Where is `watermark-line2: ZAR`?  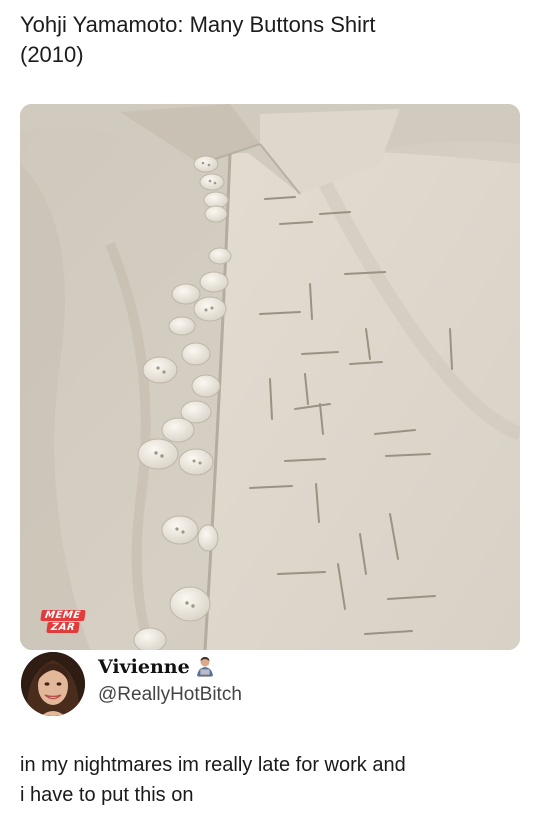
watermark-line2: ZAR is located at coordinates (63, 627).